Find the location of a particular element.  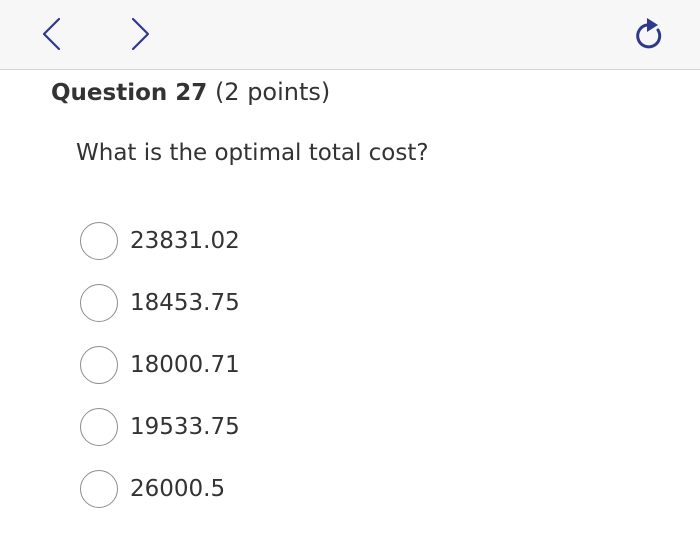

answer-option-label: 18000.71 is located at coordinates (185, 365).